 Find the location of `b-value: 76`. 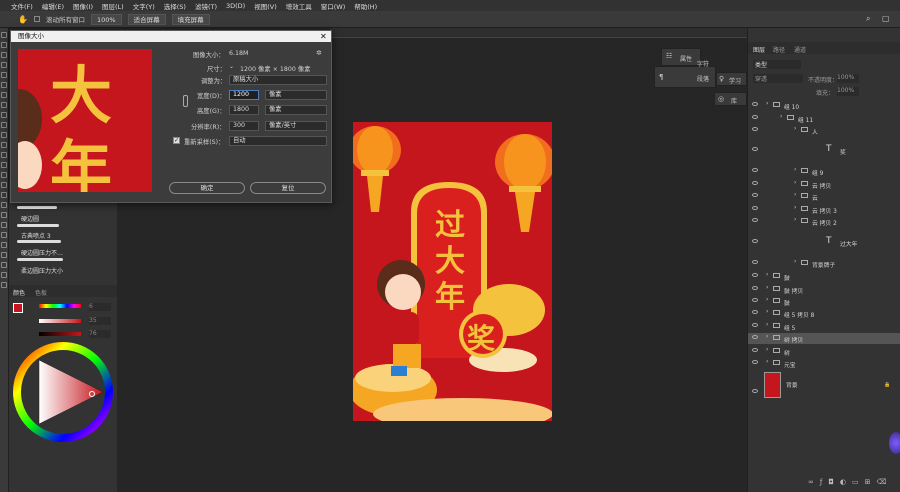

b-value: 76 is located at coordinates (100, 334).